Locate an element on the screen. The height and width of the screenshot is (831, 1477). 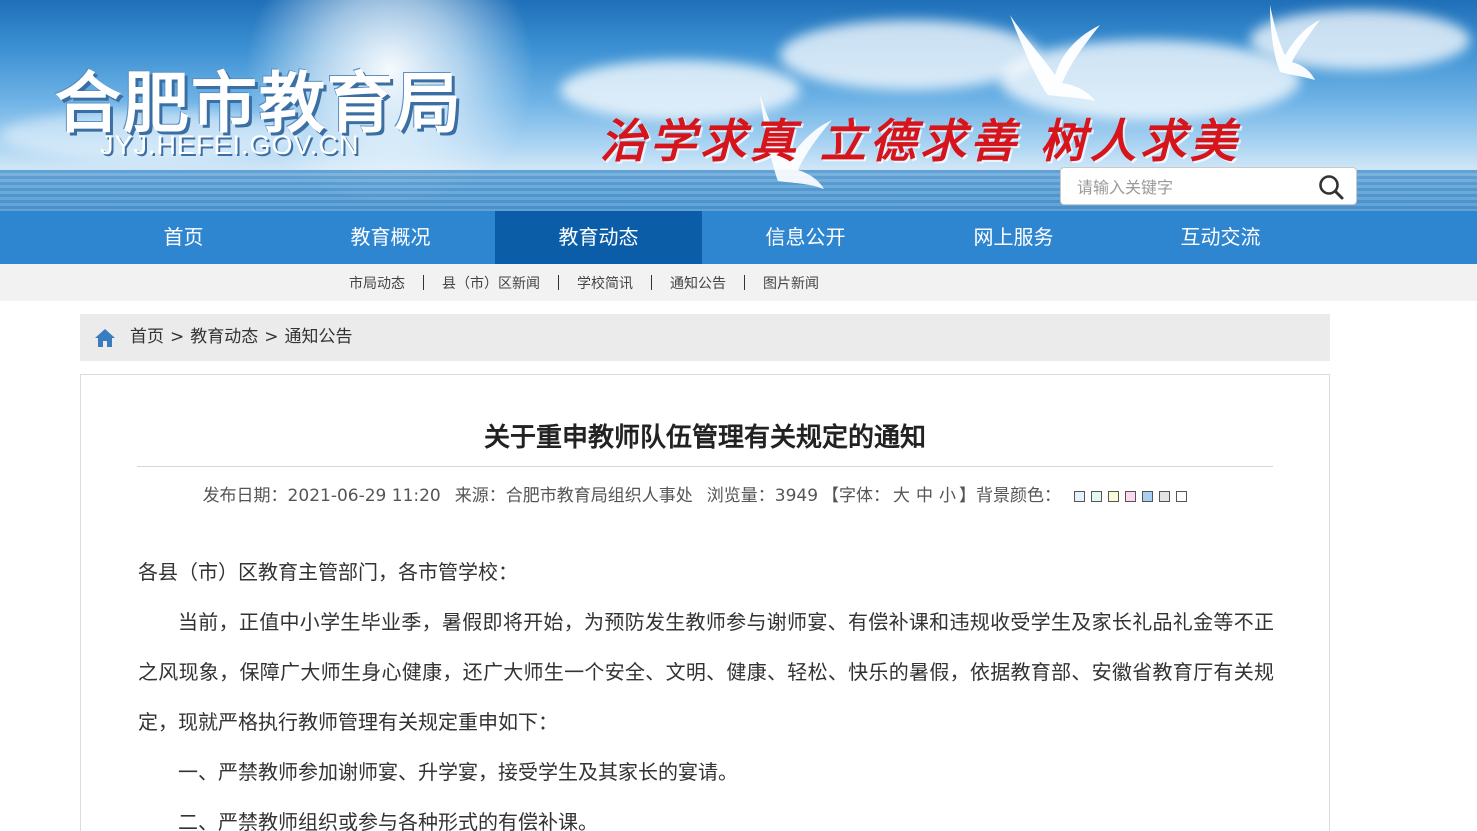
nav-item-education-news: 教育动态 is located at coordinates (598, 237).